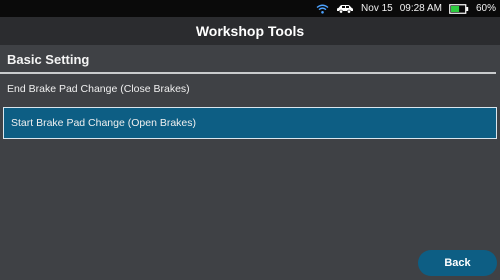 This screenshot has width=500, height=280. Describe the element at coordinates (48, 59) in the screenshot. I see `section-title: Basic Setting` at that location.